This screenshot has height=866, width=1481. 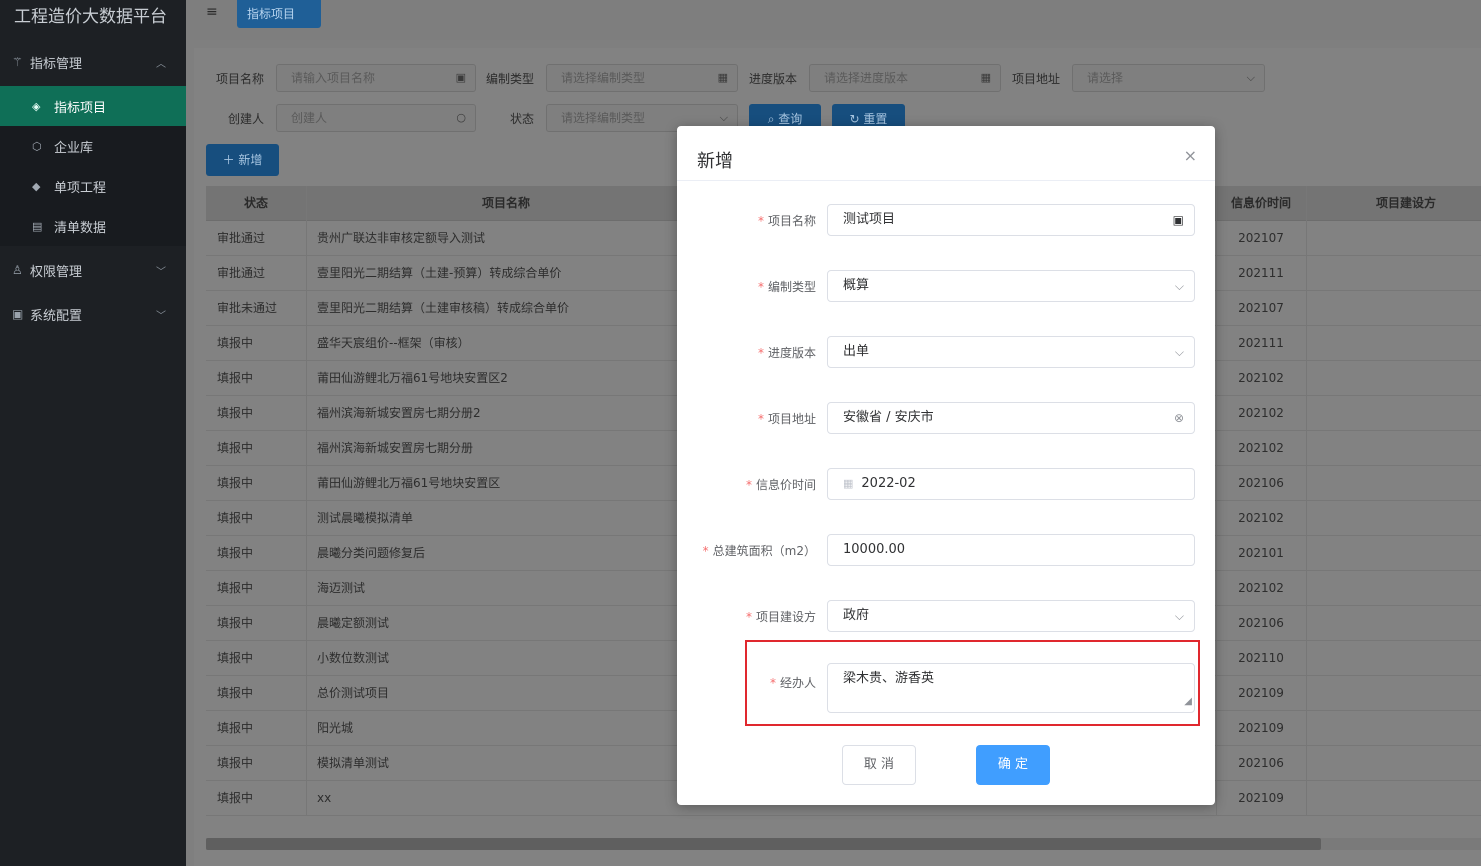 What do you see at coordinates (642, 78) in the screenshot?
I see `filter-compile-type-select: 请选择编制类型 ▦` at bounding box center [642, 78].